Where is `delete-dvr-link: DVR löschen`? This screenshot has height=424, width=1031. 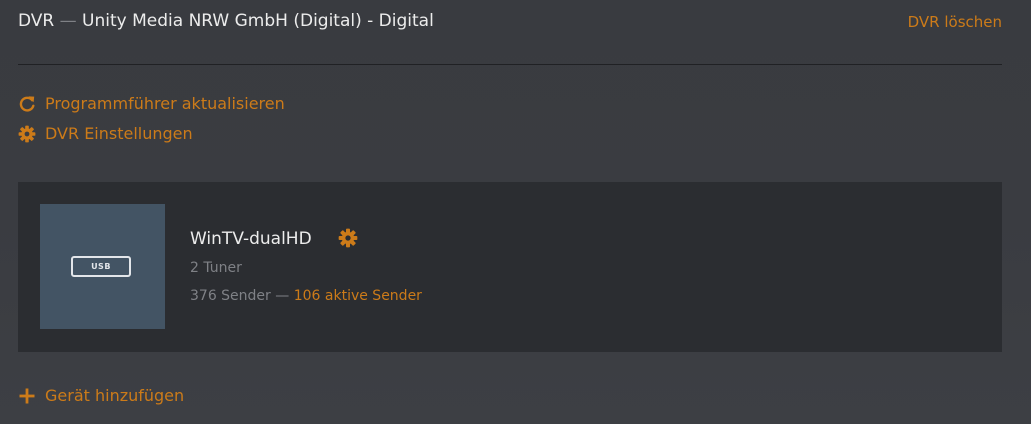 delete-dvr-link: DVR löschen is located at coordinates (955, 22).